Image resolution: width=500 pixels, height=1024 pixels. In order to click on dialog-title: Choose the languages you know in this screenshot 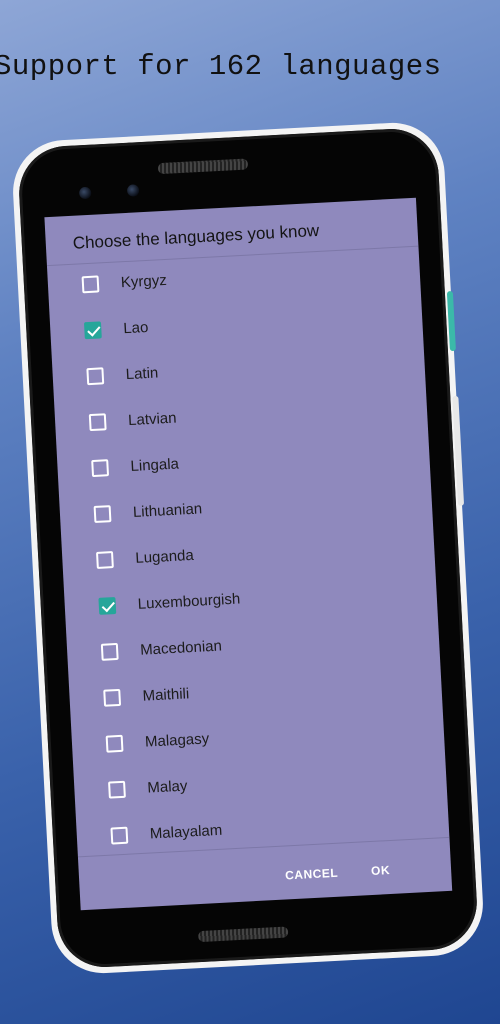, I will do `click(196, 236)`.